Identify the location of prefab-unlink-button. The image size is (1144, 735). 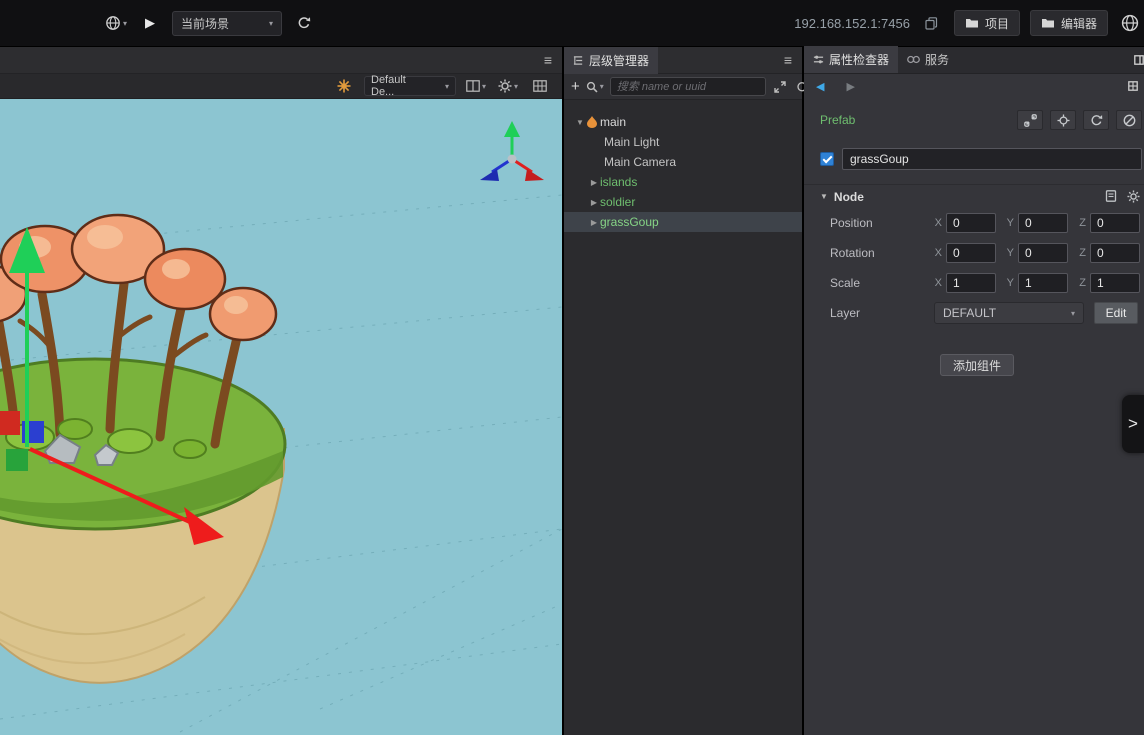
(1030, 120).